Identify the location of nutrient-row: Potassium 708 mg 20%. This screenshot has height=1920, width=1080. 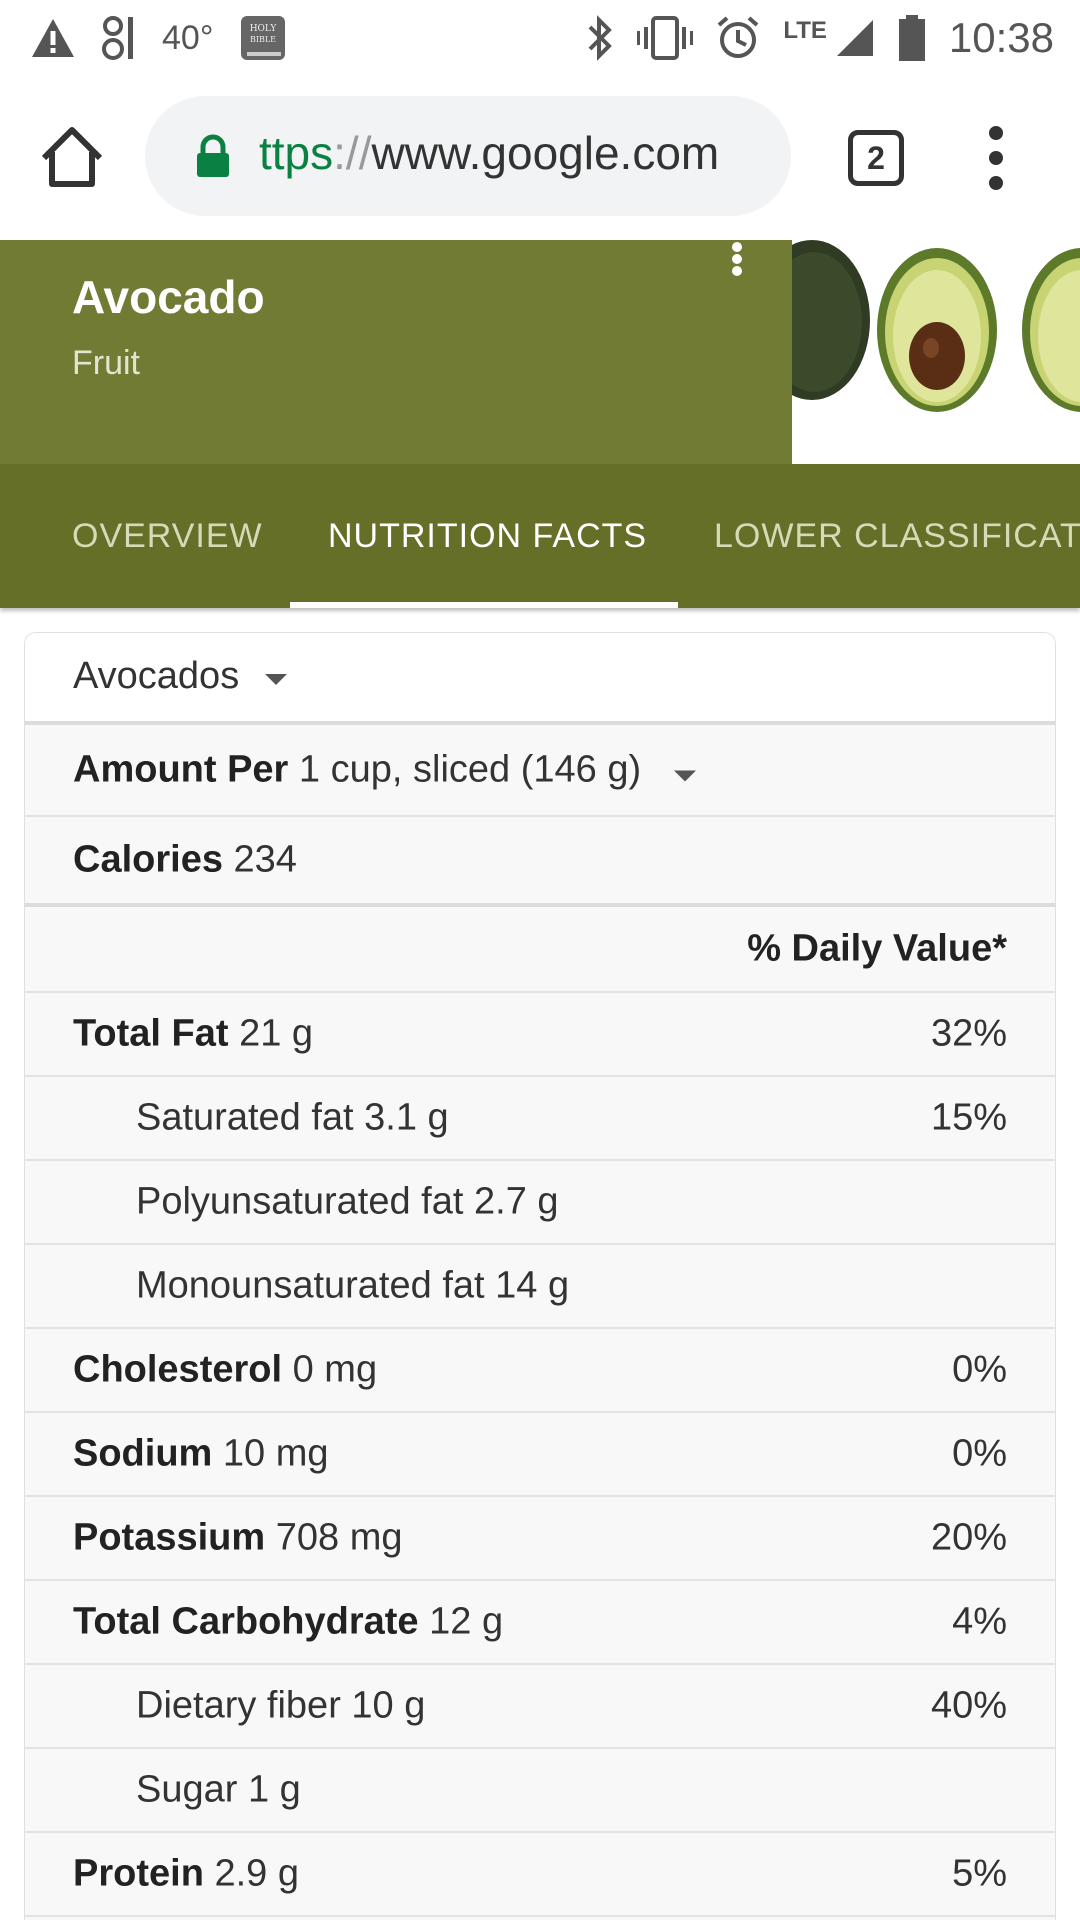
(540, 1539).